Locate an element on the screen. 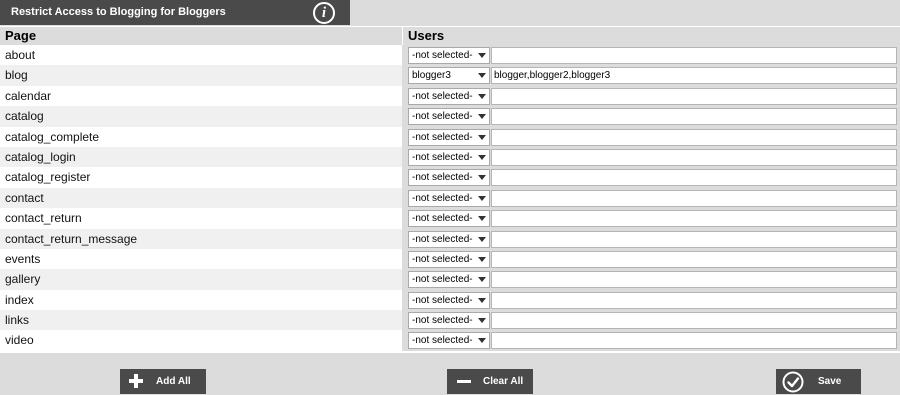 The height and width of the screenshot is (395, 900). page-name: catalog is located at coordinates (24, 116).